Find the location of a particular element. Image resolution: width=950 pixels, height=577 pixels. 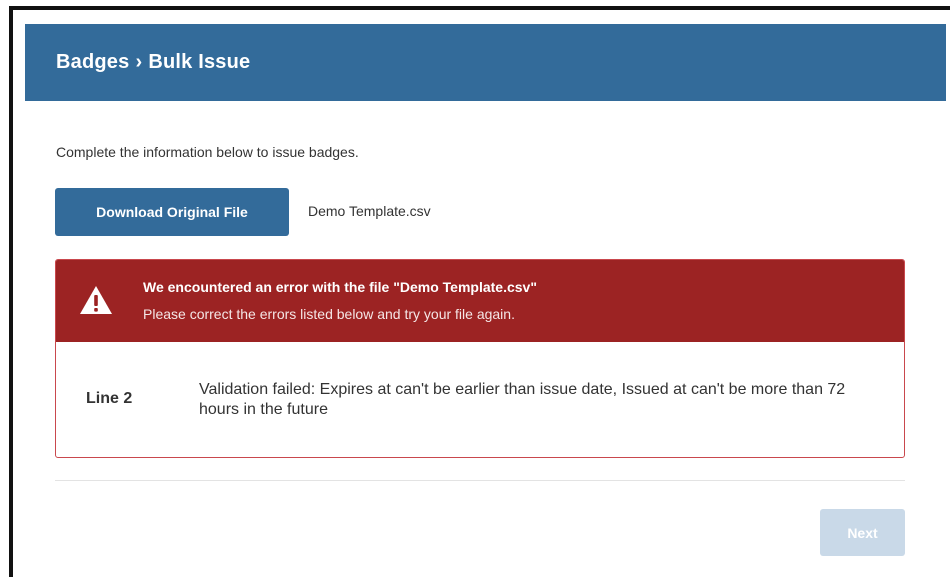

warning-triangle-icon is located at coordinates (96, 300).